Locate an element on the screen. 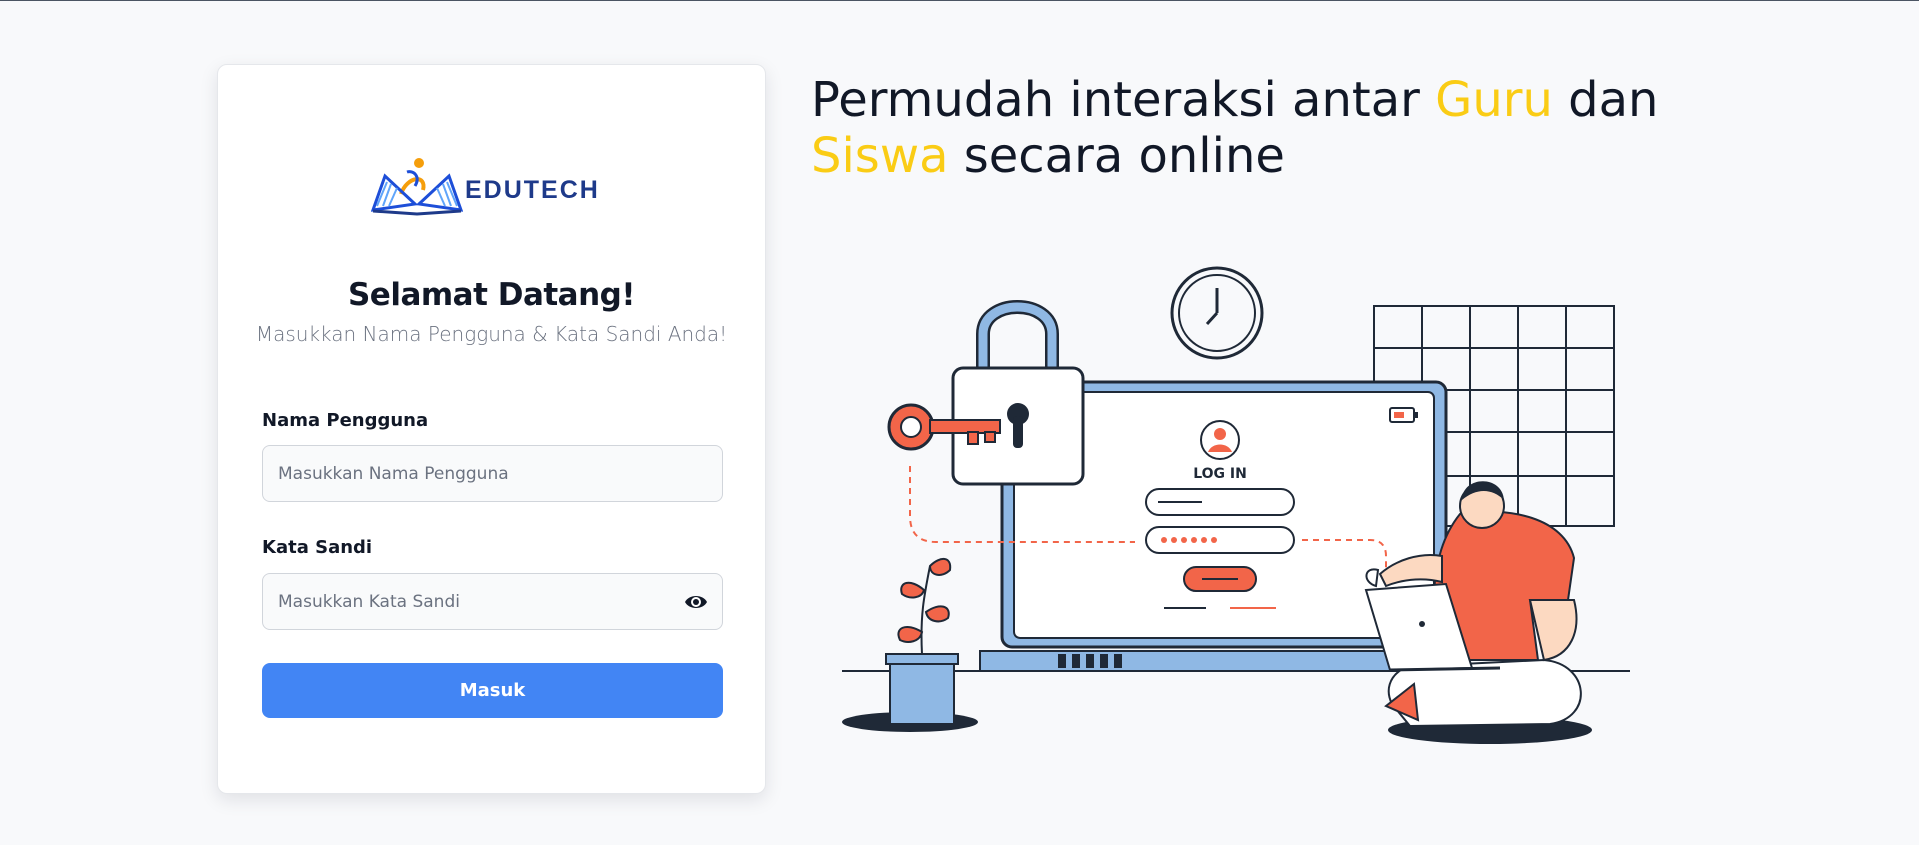  login-button: Masuk is located at coordinates (492, 690).